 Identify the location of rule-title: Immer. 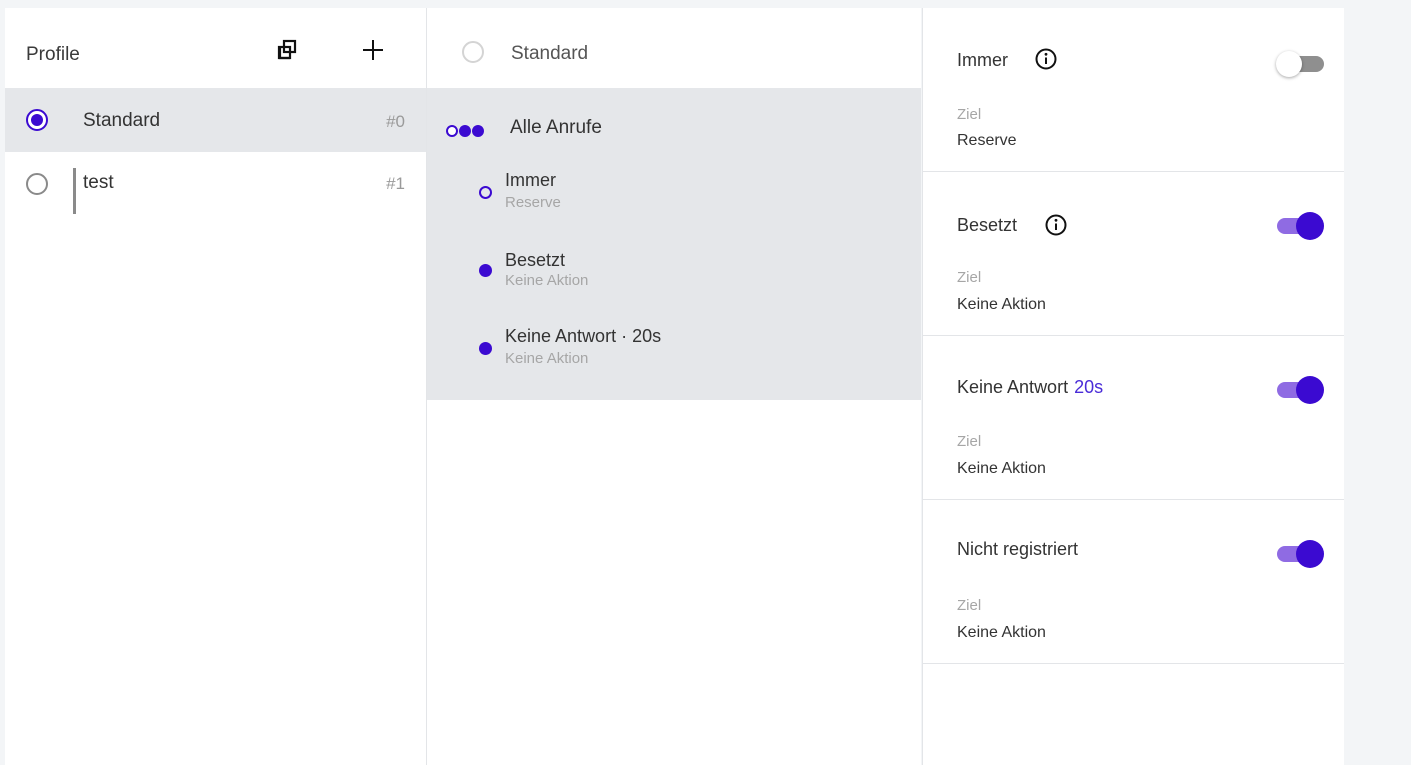
(530, 180).